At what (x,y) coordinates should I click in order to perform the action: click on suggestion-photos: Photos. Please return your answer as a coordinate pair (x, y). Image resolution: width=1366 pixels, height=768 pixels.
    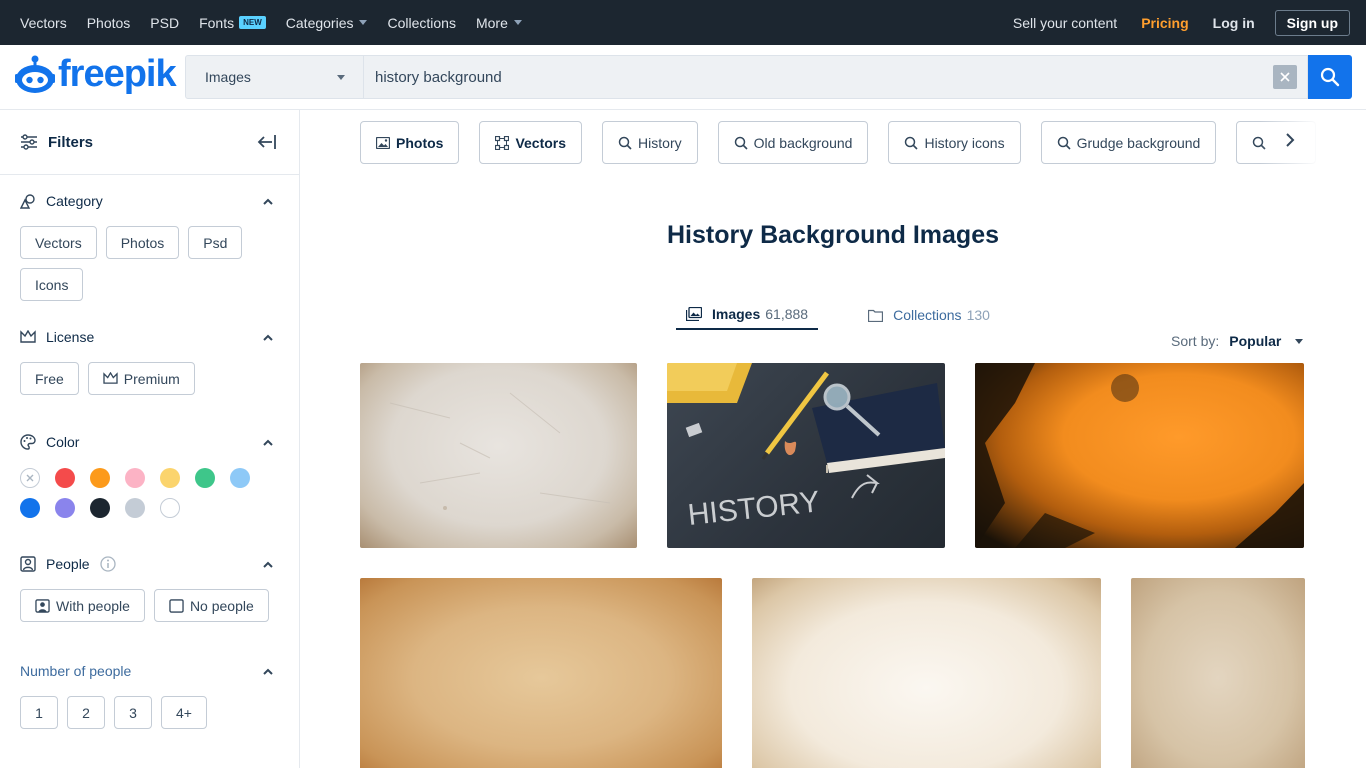
    Looking at the image, I should click on (410, 142).